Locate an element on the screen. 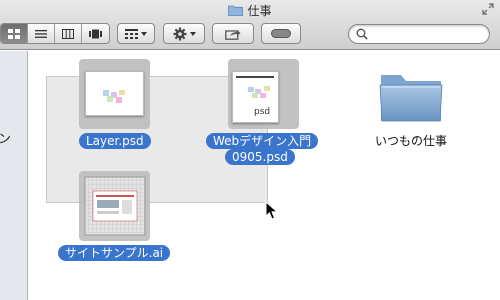 The height and width of the screenshot is (300, 500). view-mode-buttons is located at coordinates (55, 33).